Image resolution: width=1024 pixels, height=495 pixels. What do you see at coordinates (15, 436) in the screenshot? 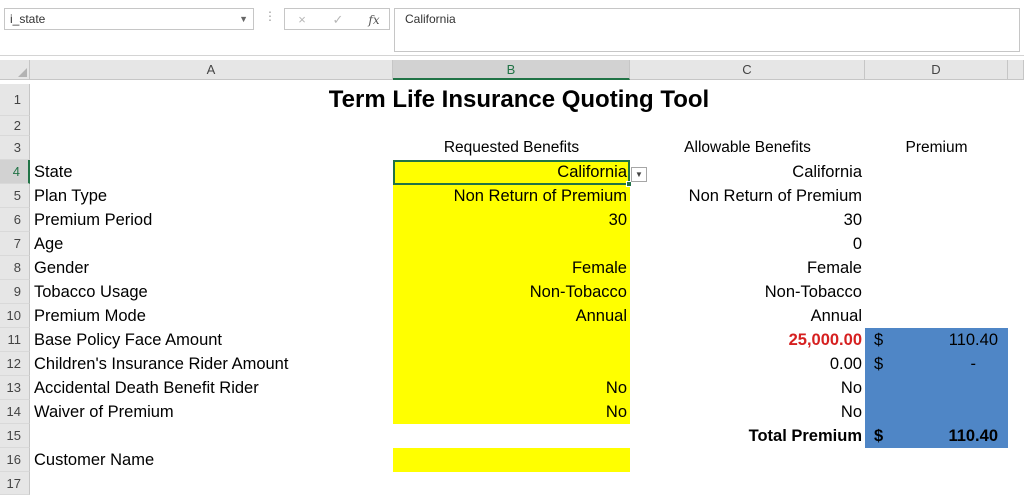
I see `row-header-15: 15` at bounding box center [15, 436].